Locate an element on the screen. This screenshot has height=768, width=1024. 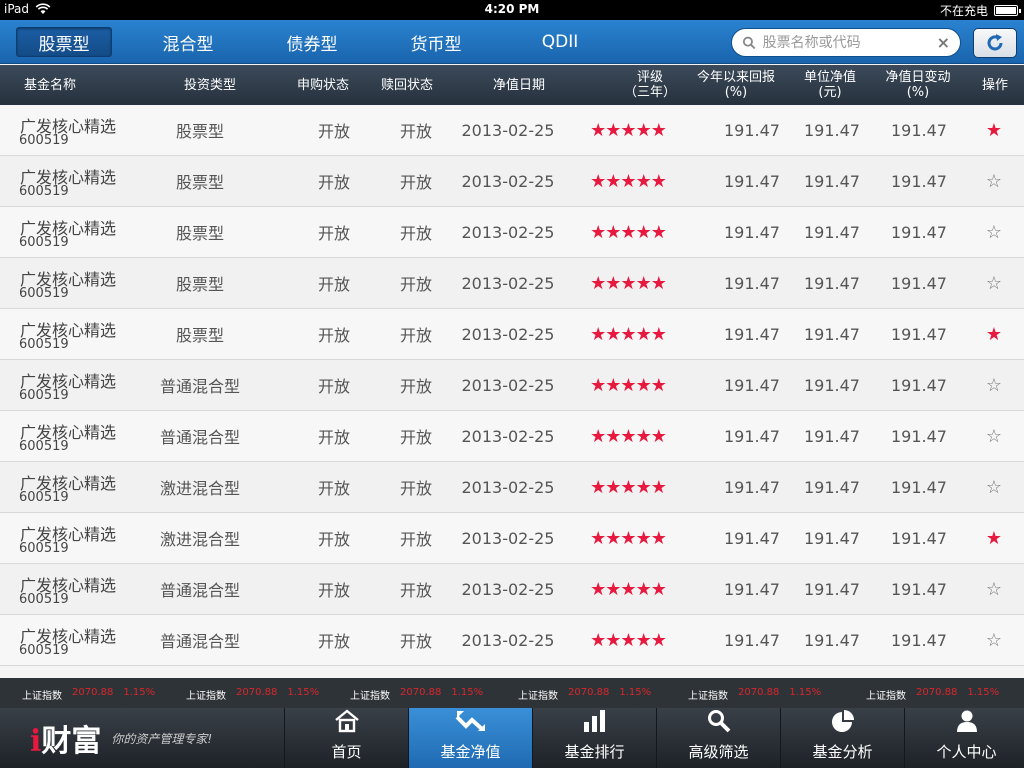
col-date: 净值日期 is located at coordinates (519, 85).